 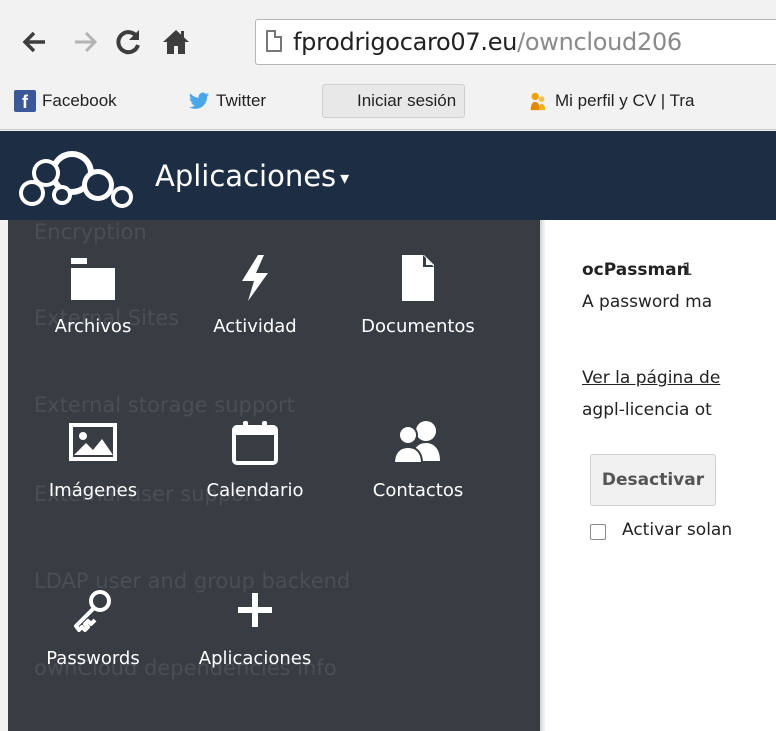 What do you see at coordinates (538, 101) in the screenshot?
I see `profile-icon` at bounding box center [538, 101].